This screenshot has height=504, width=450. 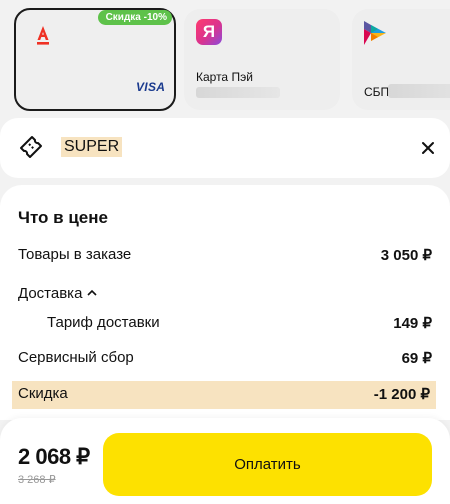 What do you see at coordinates (416, 358) in the screenshot?
I see `row-value: 69 ₽` at bounding box center [416, 358].